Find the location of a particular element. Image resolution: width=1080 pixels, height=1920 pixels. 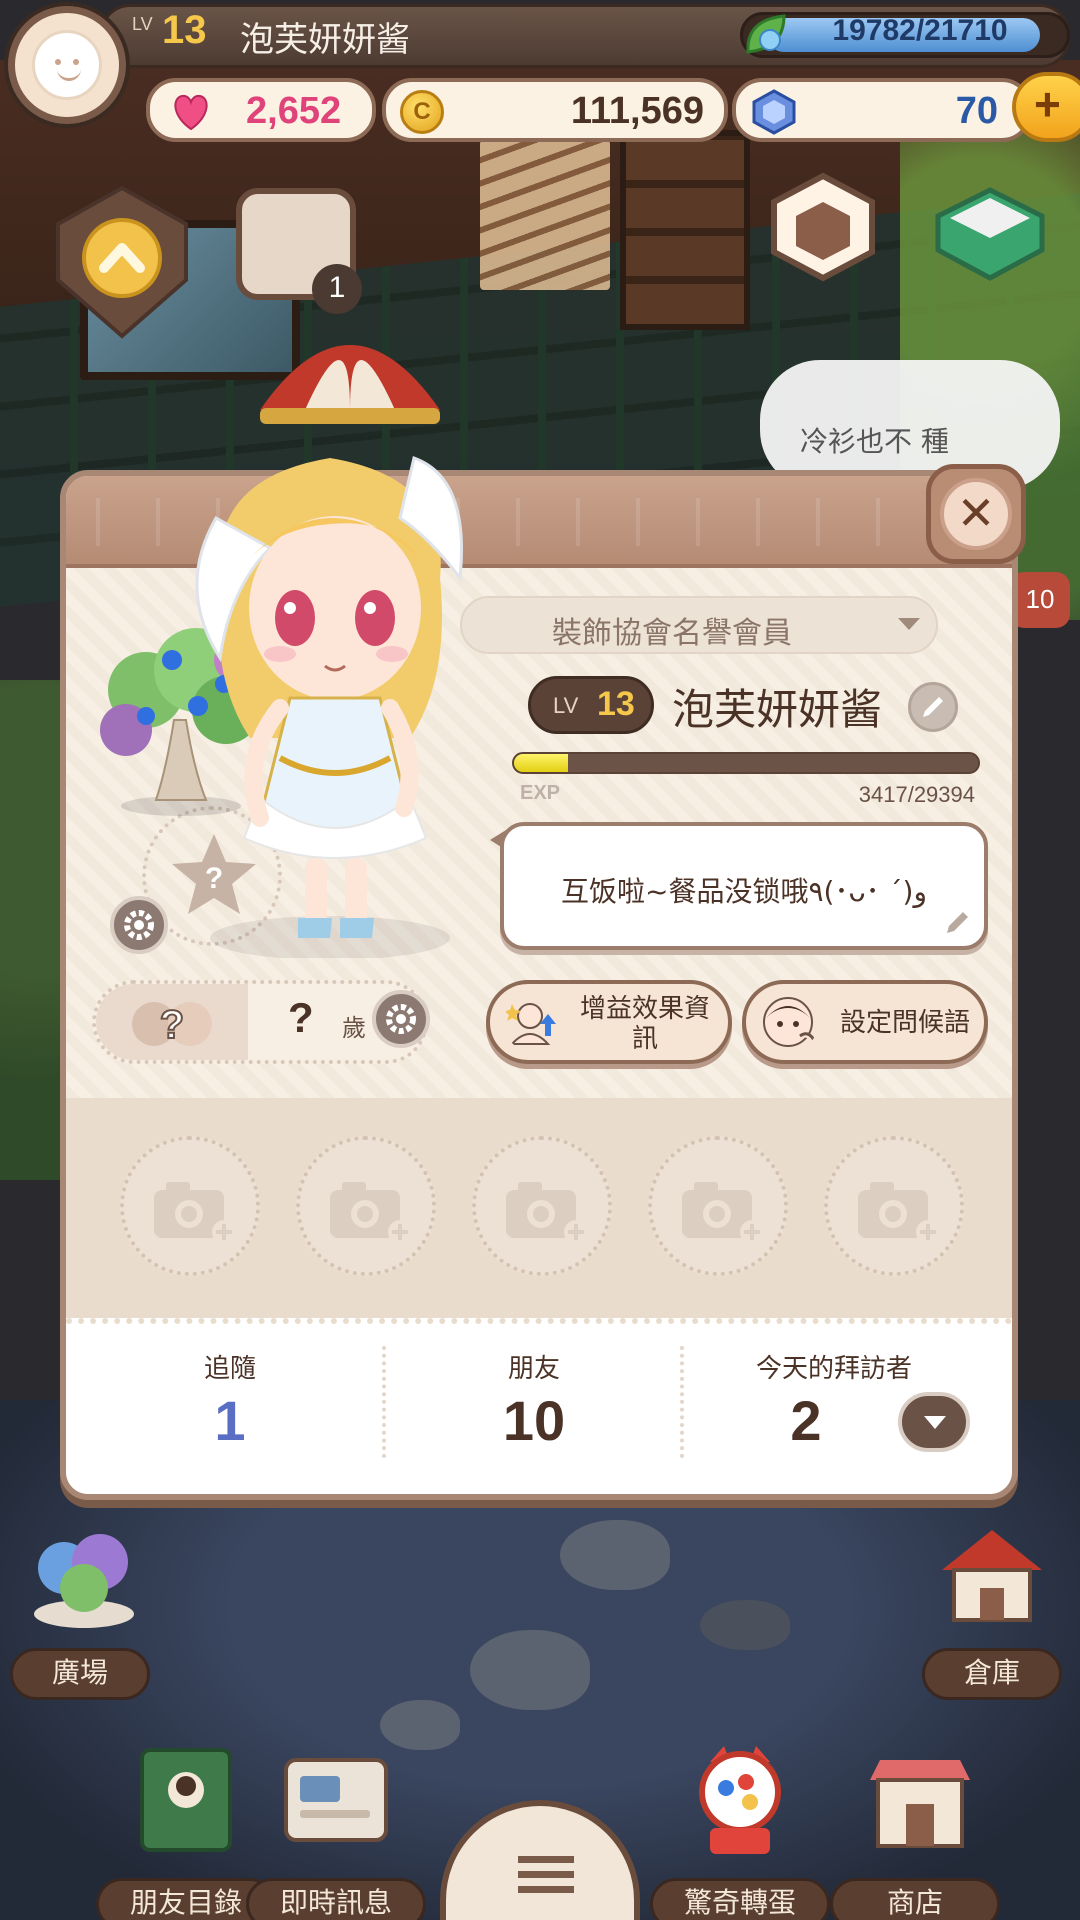

buff-up-icon is located at coordinates (530, 1024).